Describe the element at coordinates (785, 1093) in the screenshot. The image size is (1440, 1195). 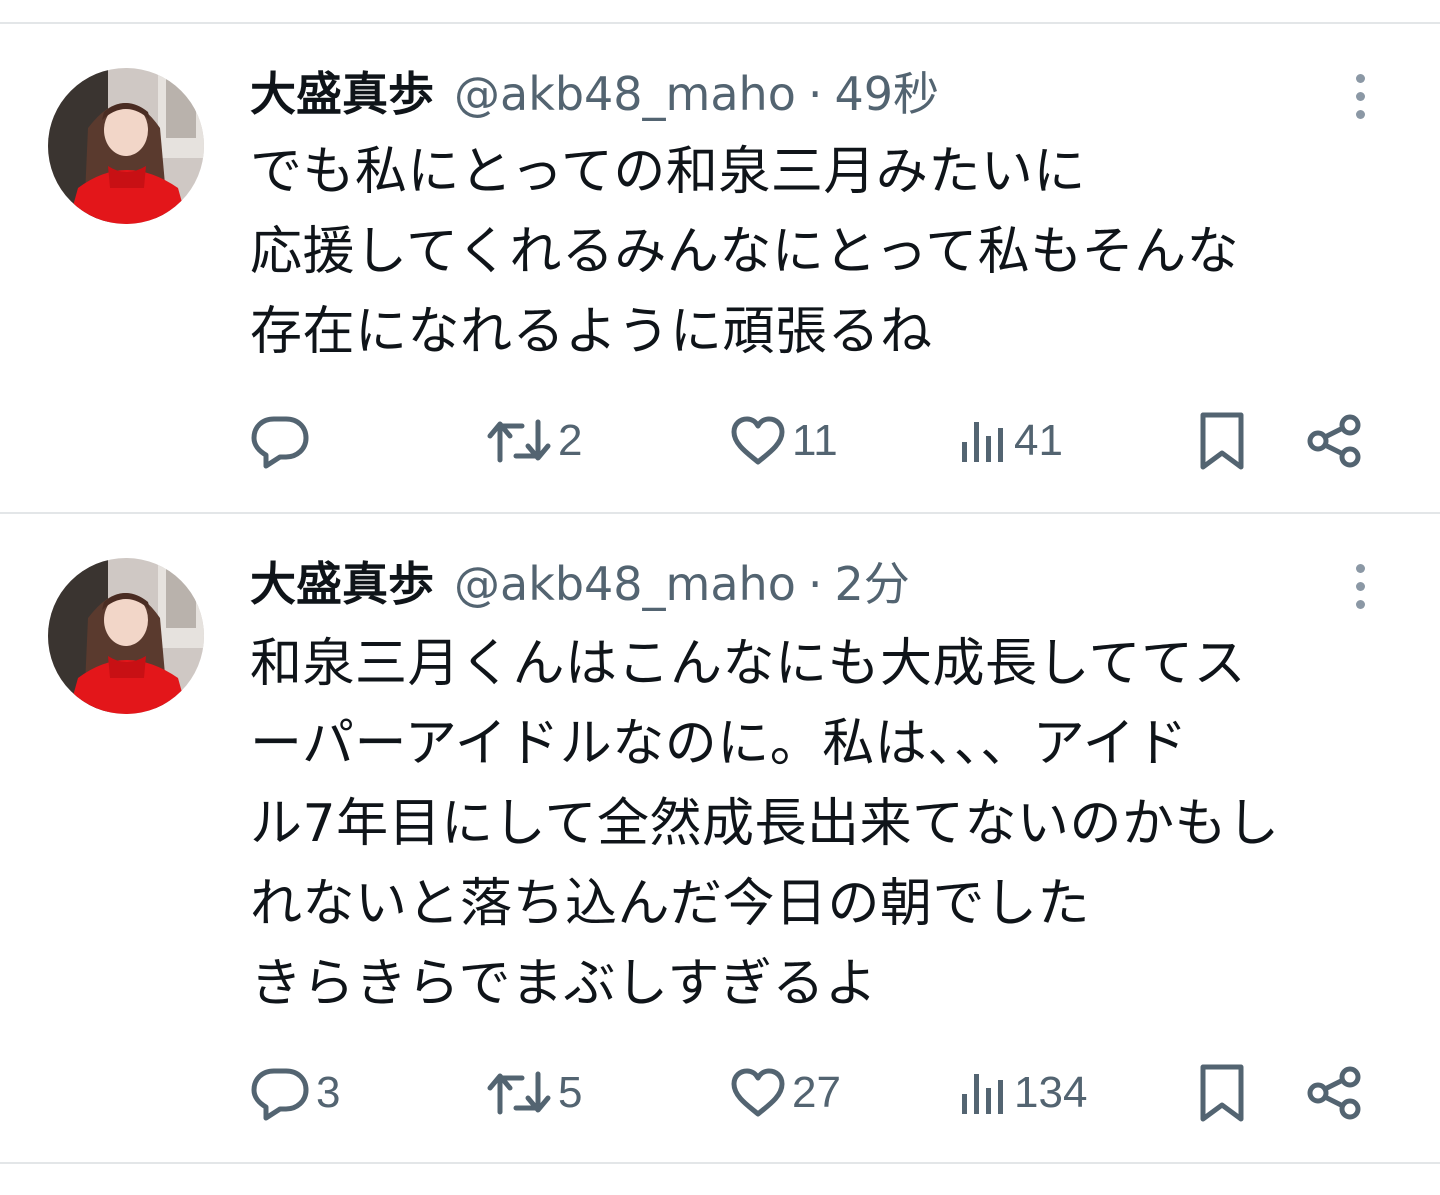
I see `like-button: 27` at that location.